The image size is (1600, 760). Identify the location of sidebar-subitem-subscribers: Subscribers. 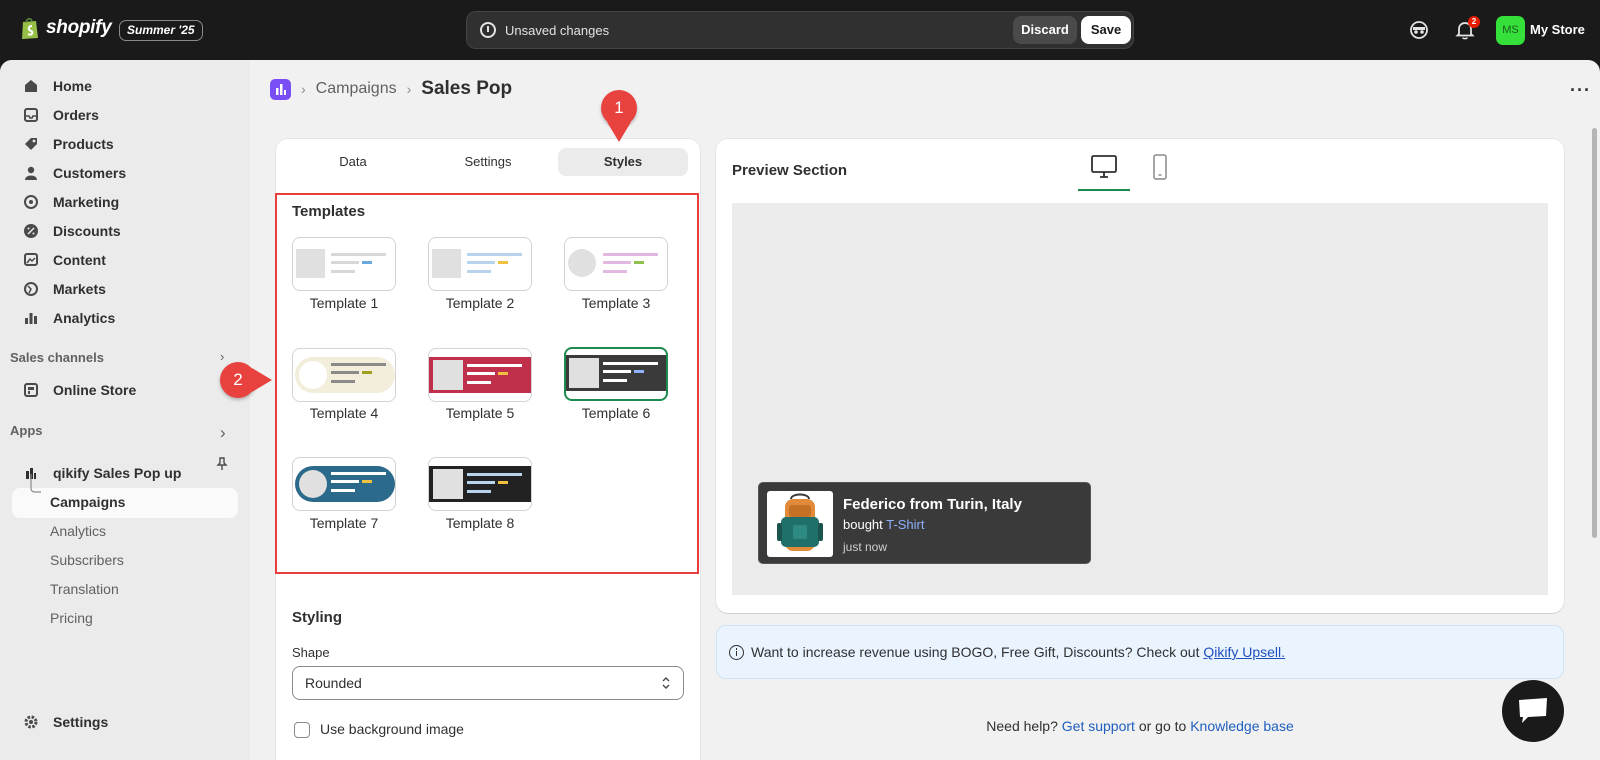
(87, 560).